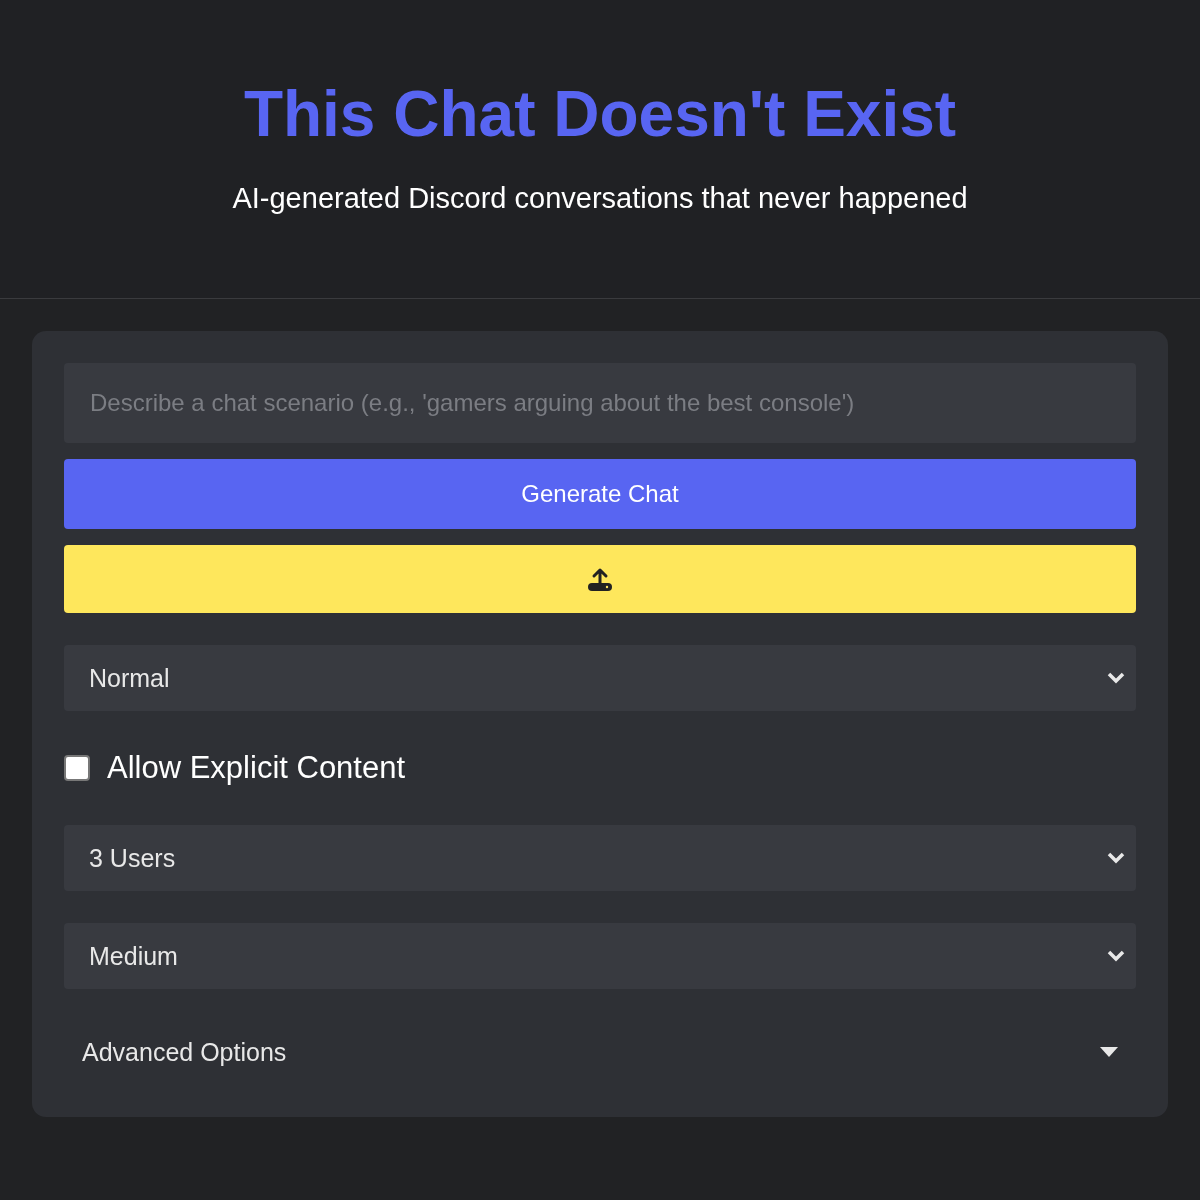 The height and width of the screenshot is (1200, 1200). Describe the element at coordinates (600, 114) in the screenshot. I see `page-title: This Chat Doesn't Exist` at that location.